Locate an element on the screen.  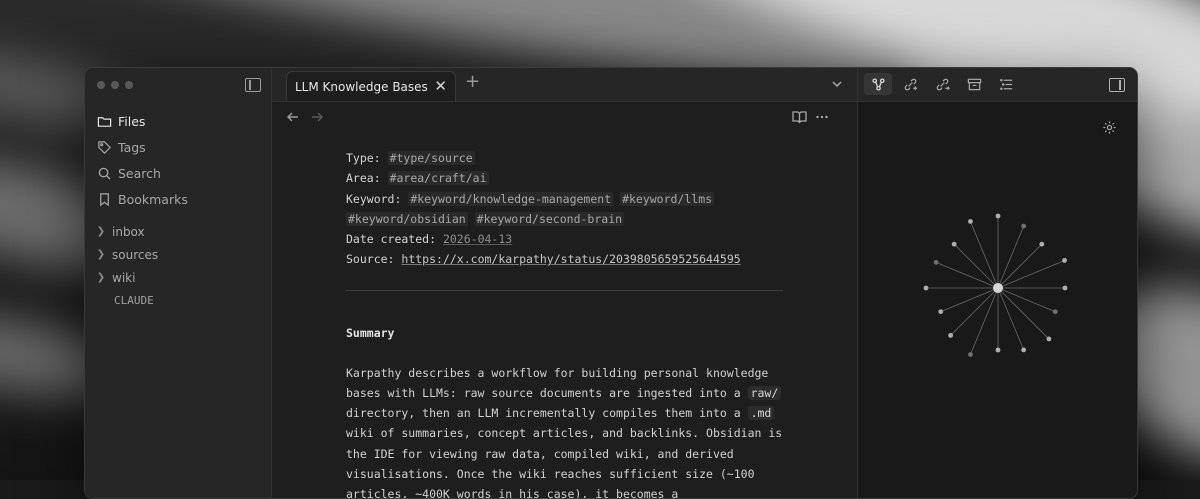
folder-sources: ❯ sources is located at coordinates (180, 254).